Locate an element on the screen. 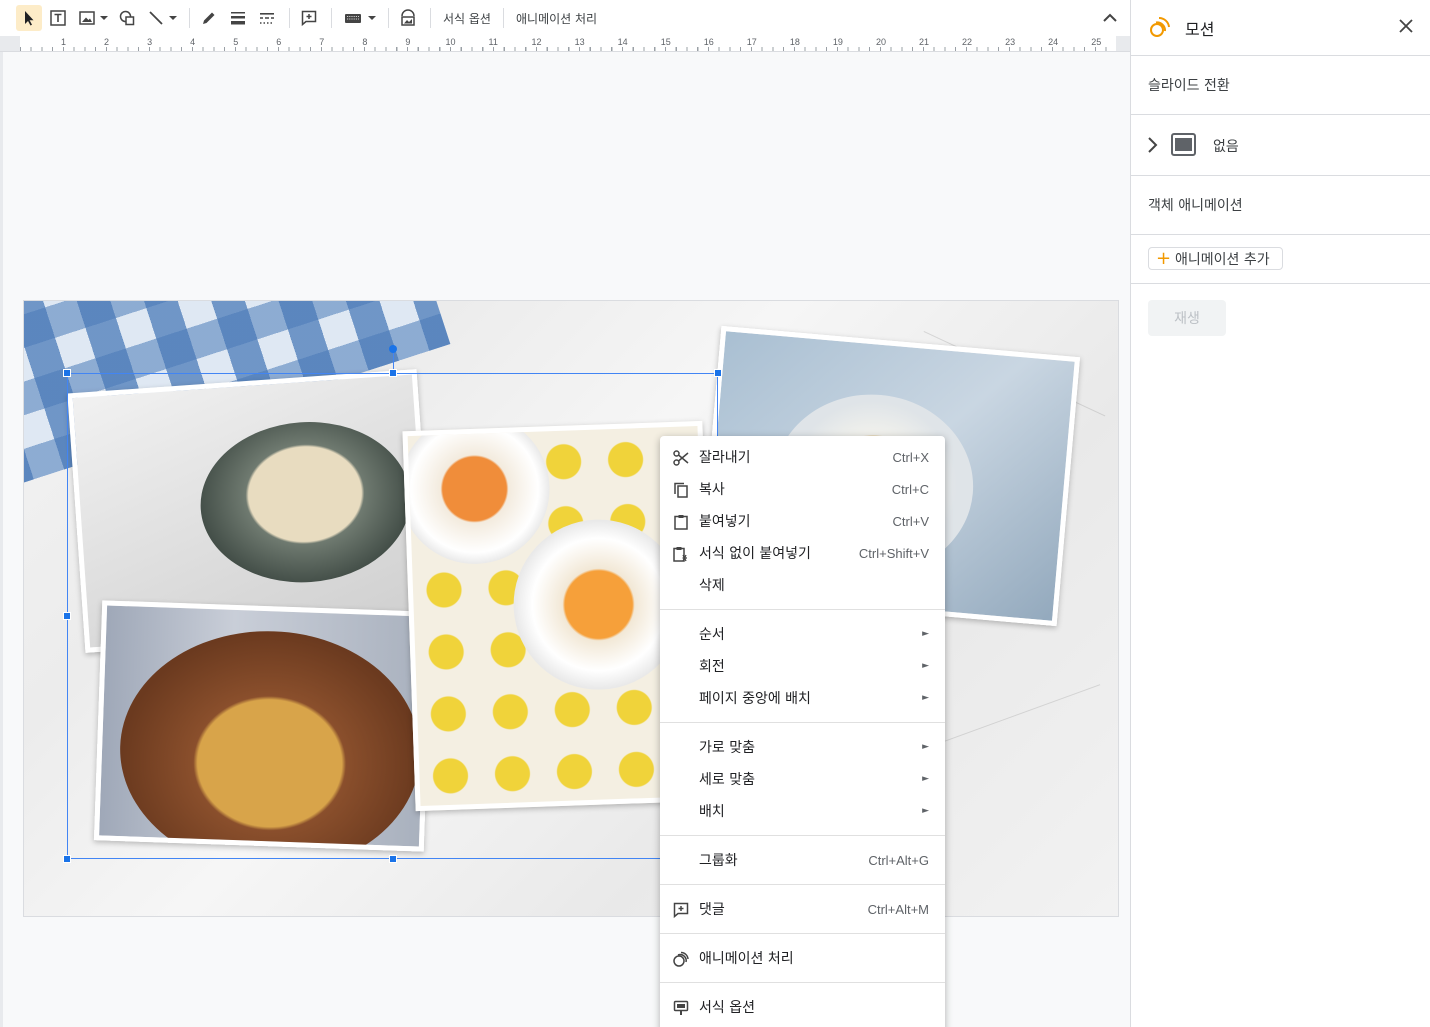 This screenshot has width=1430, height=1027. copy-icon is located at coordinates (681, 490).